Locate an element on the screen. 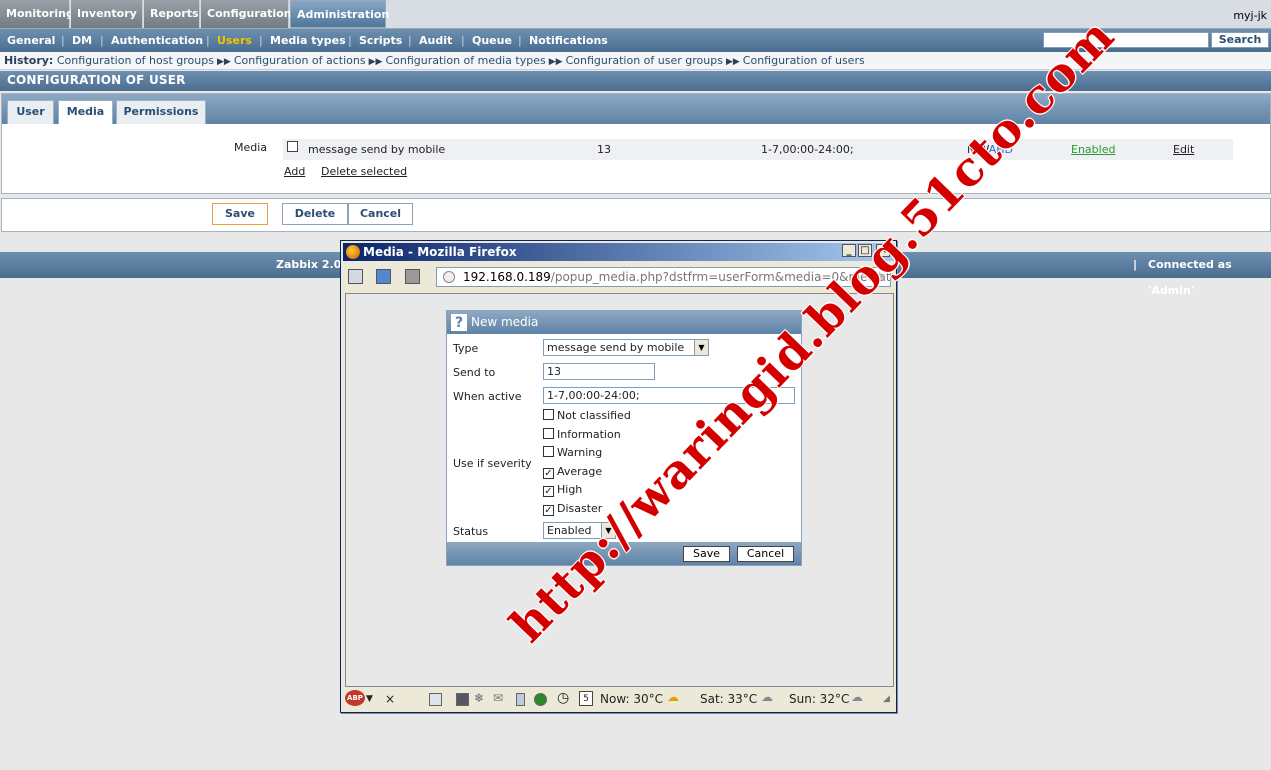 Image resolution: width=1271 pixels, height=770 pixels. save-button: Save is located at coordinates (240, 214).